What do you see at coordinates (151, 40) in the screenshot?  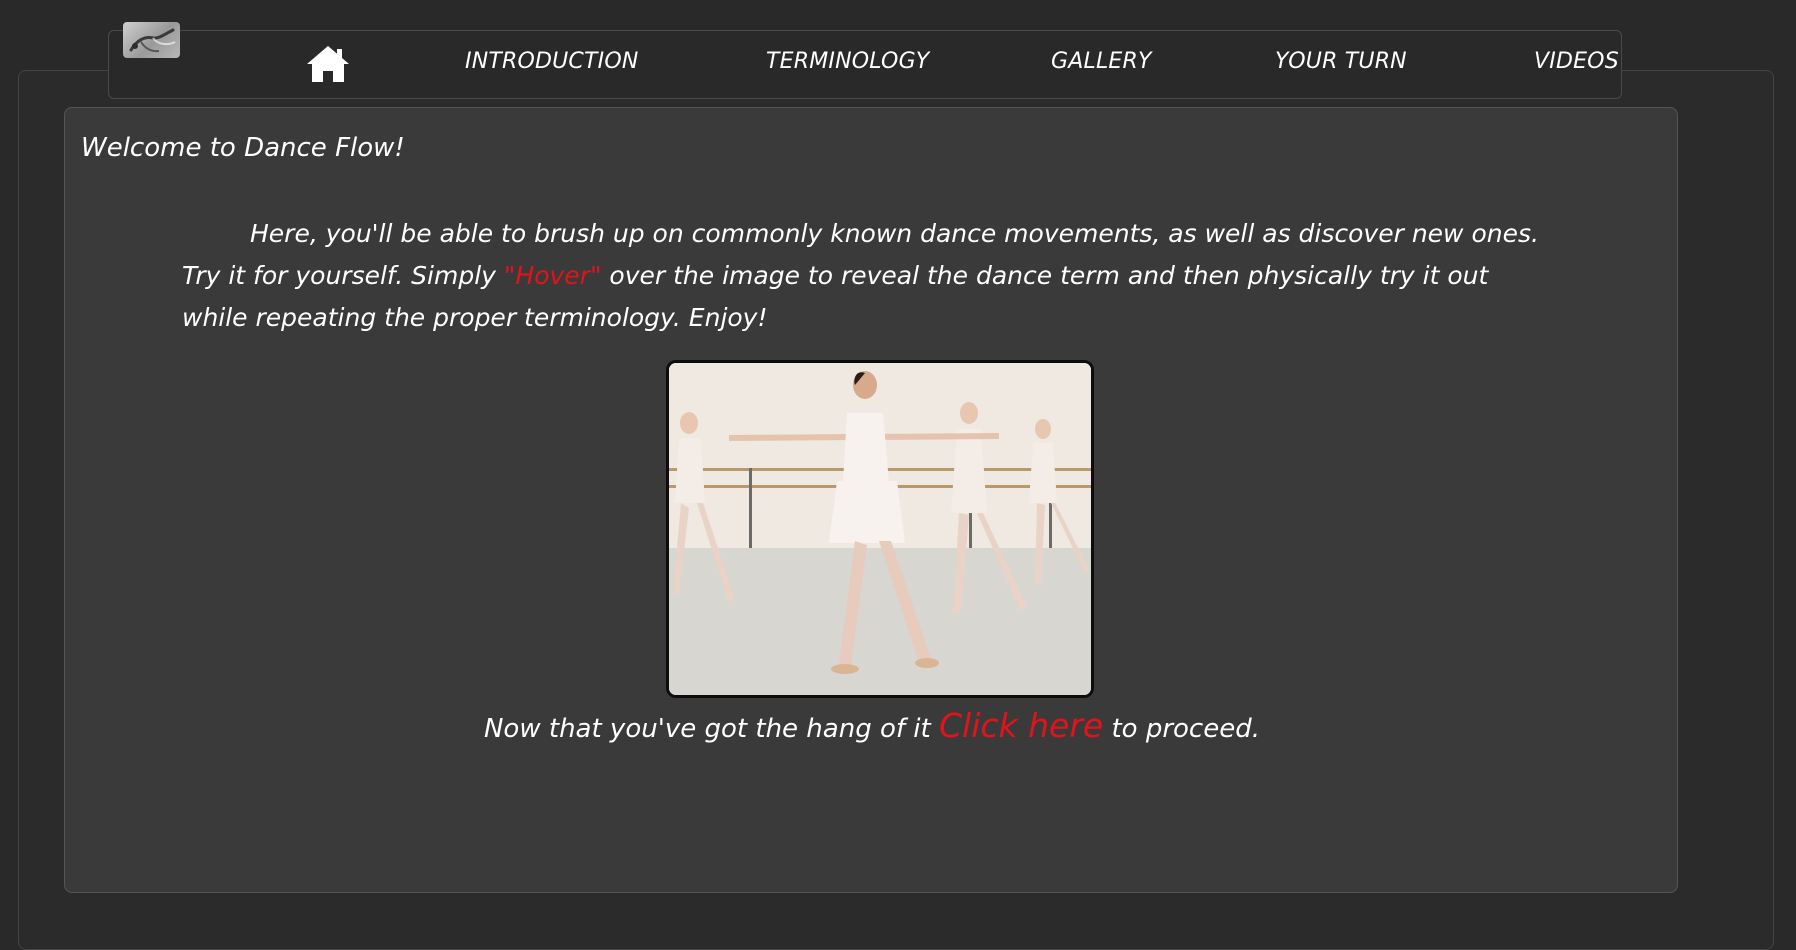 I see `dancer-logo-icon` at bounding box center [151, 40].